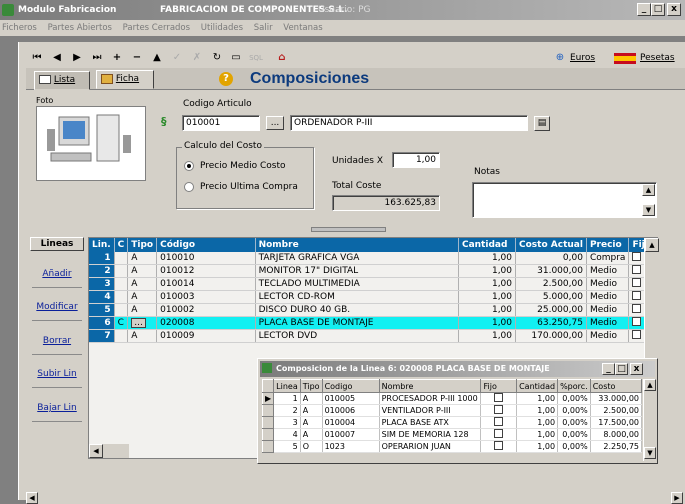  I want to click on sub-cell-fijo, so click(499, 446).